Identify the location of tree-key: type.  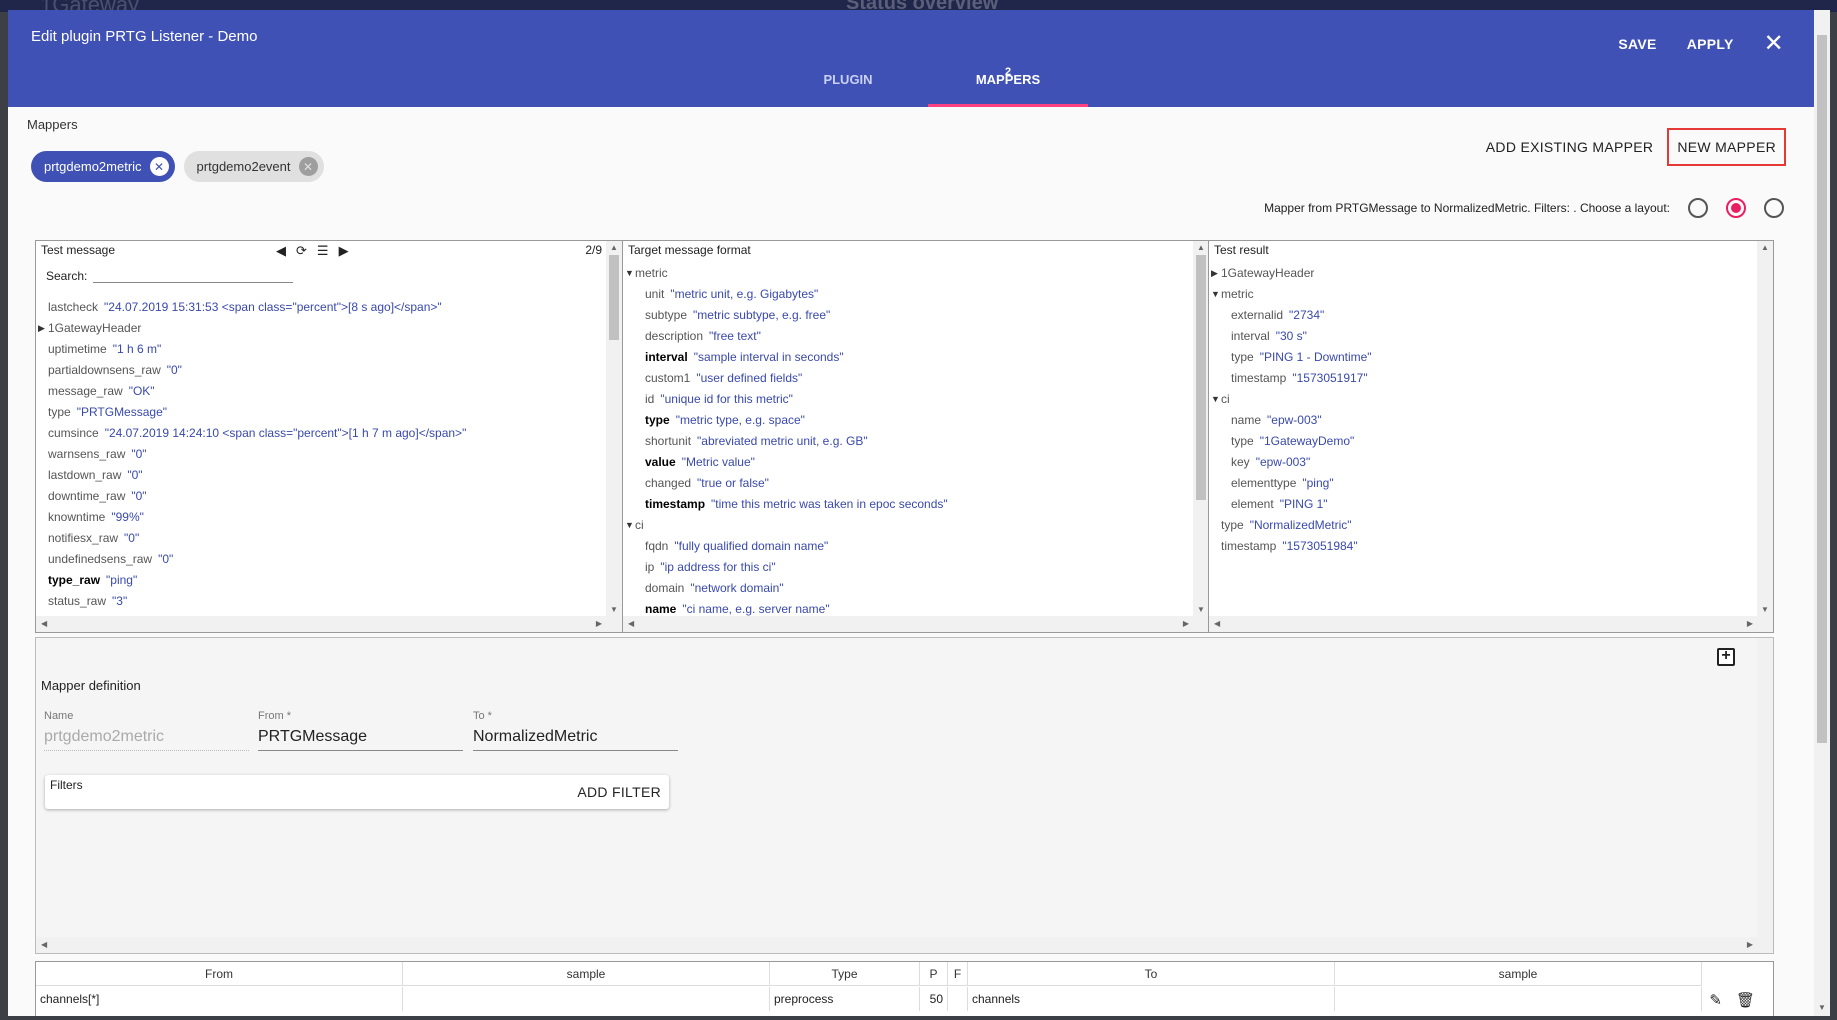
(59, 412).